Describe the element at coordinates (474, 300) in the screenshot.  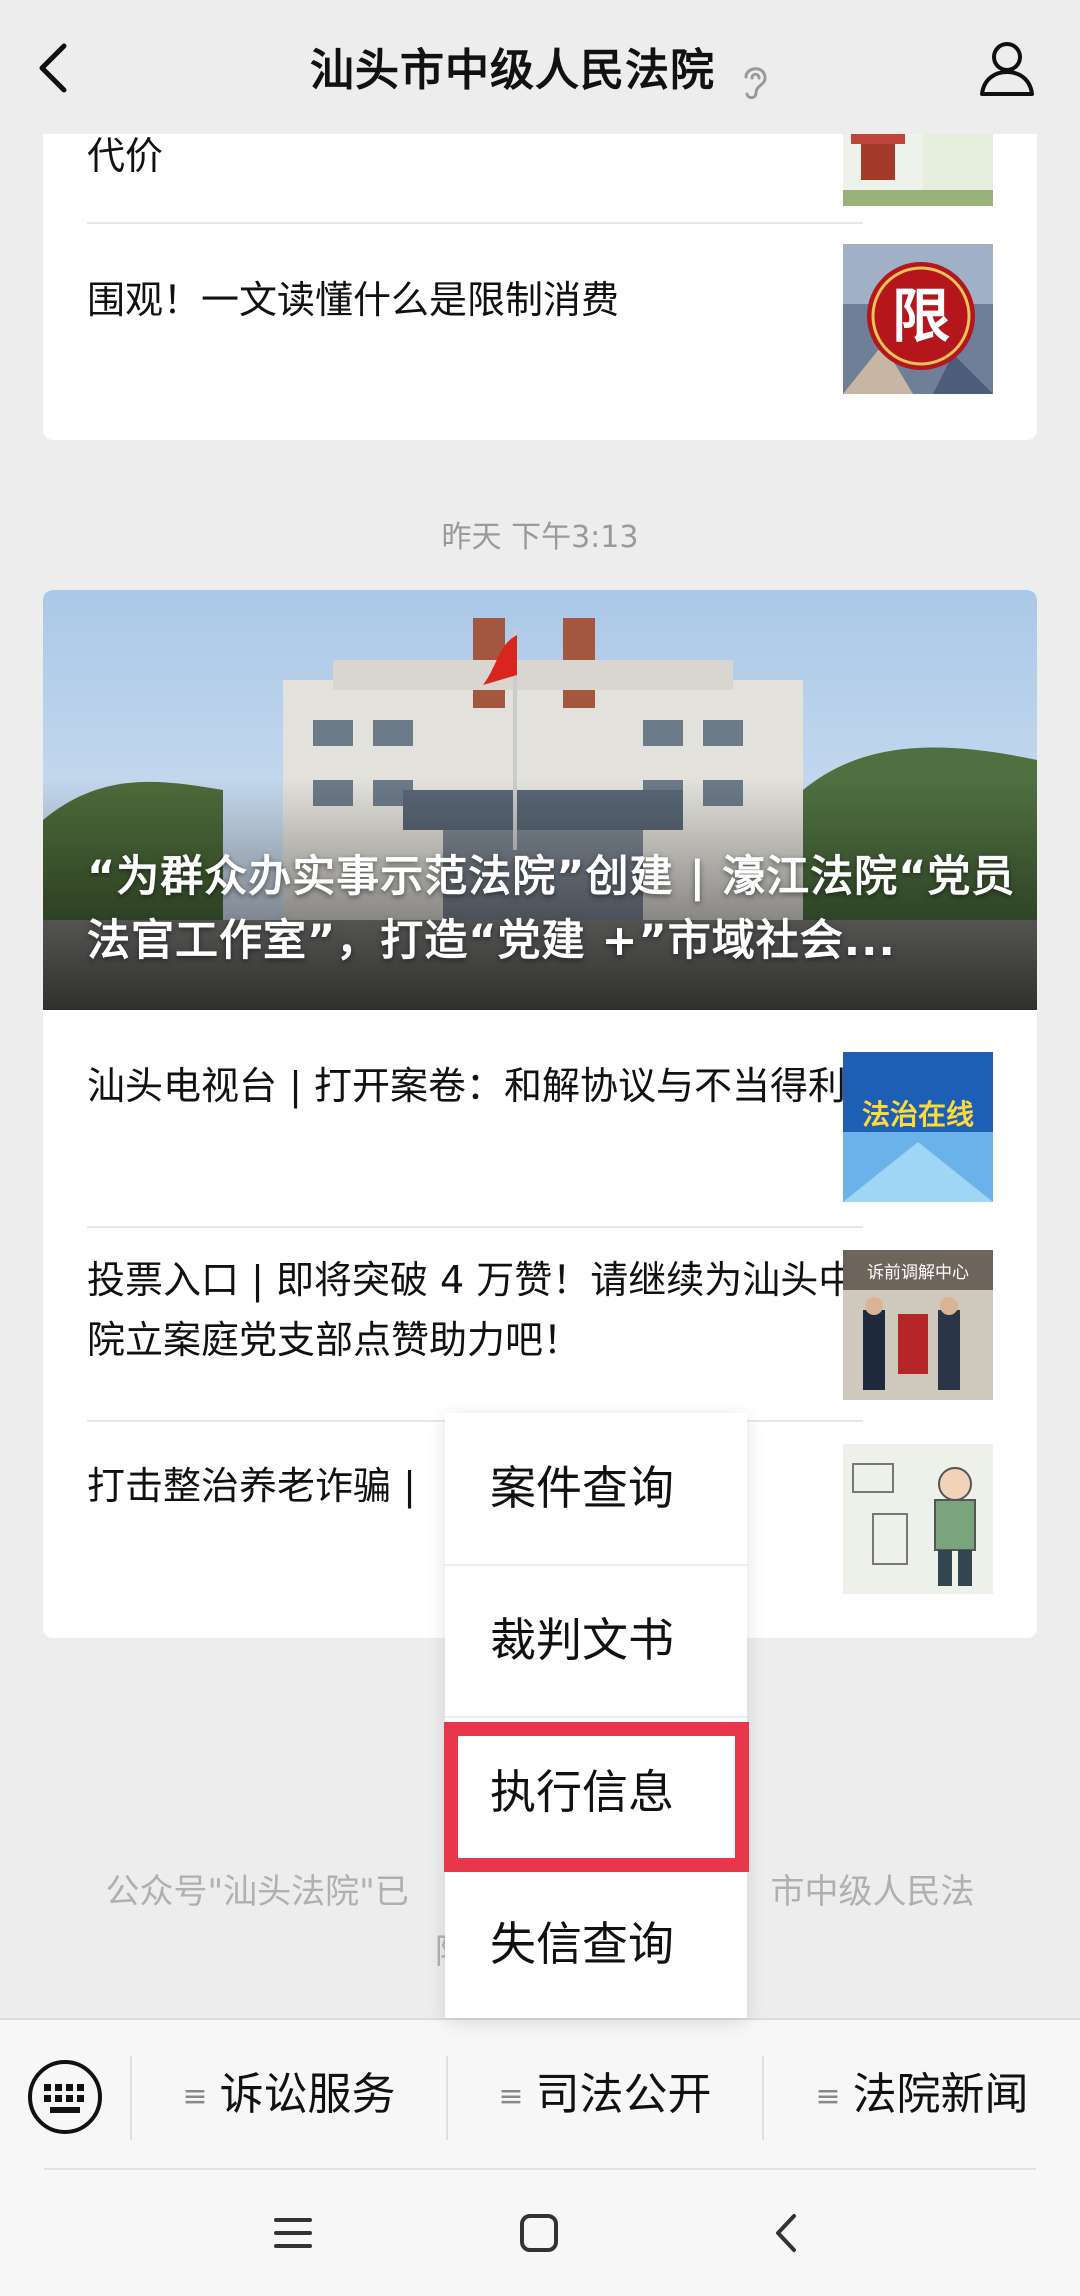
I see `article-title: 围观！一文读懂什么是限制消费` at that location.